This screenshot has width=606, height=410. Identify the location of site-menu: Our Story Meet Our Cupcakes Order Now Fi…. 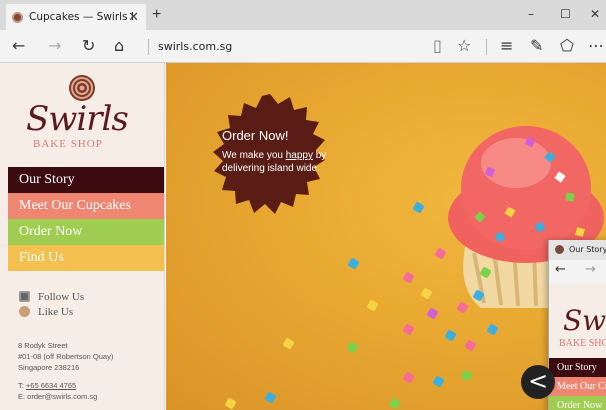
(86, 219).